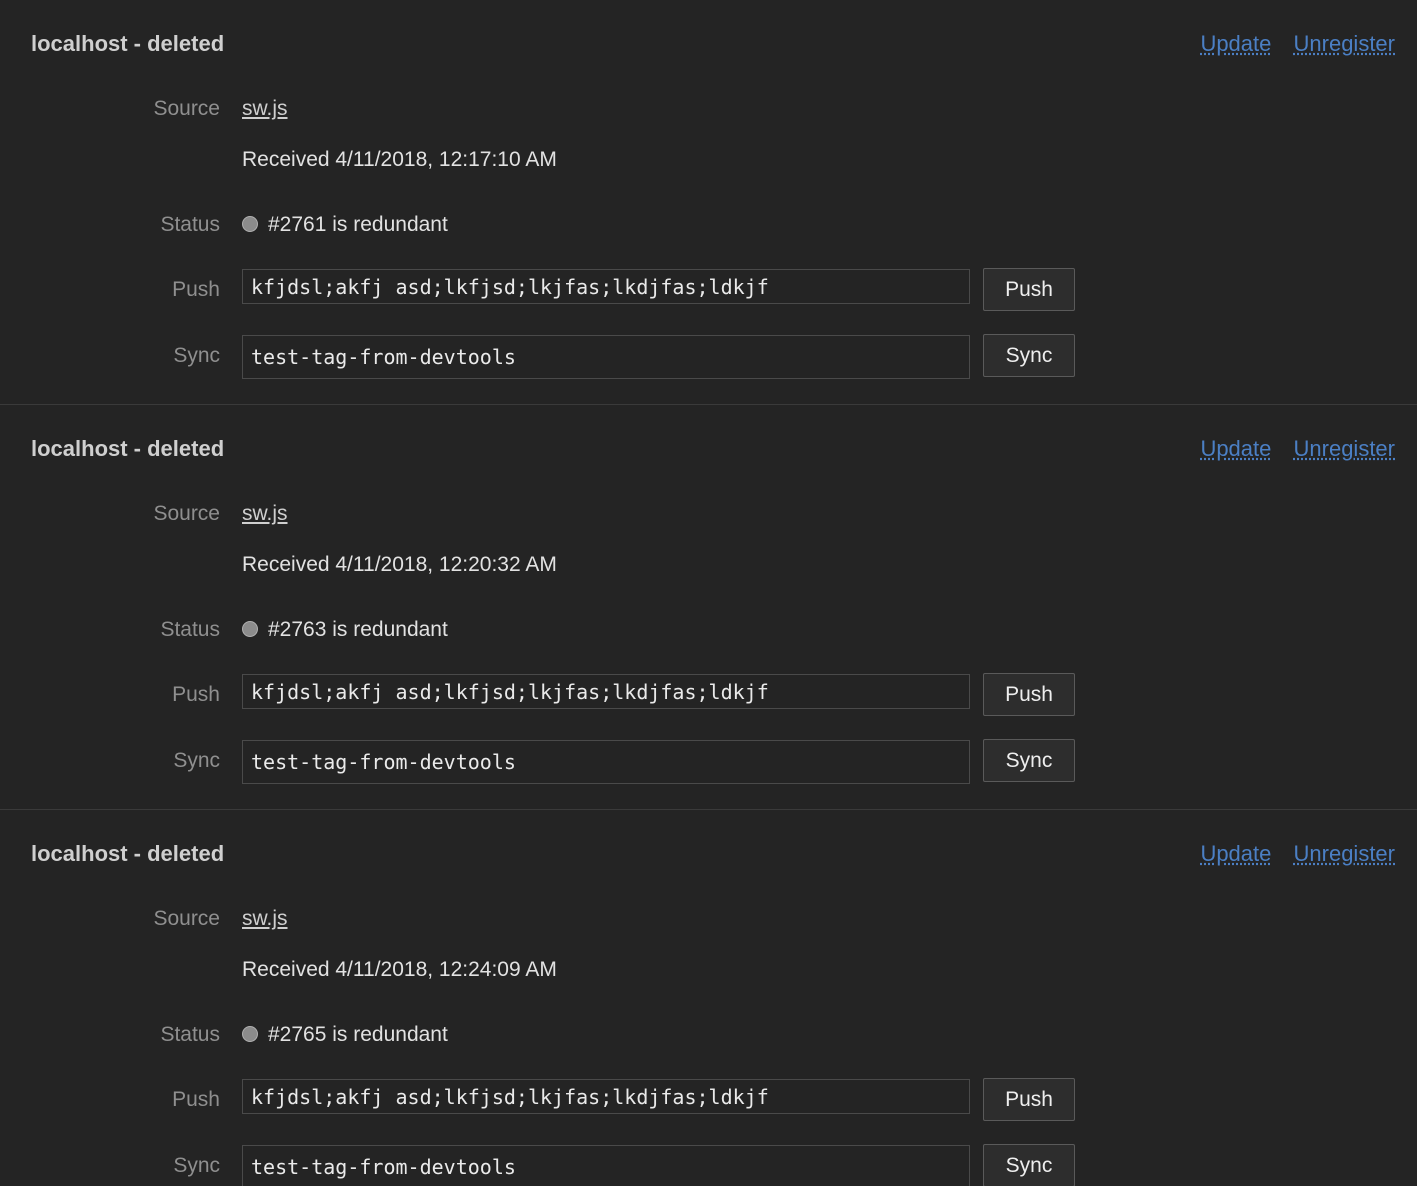 Image resolution: width=1417 pixels, height=1186 pixels. What do you see at coordinates (358, 629) in the screenshot?
I see `status-text: #2763 is redundant` at bounding box center [358, 629].